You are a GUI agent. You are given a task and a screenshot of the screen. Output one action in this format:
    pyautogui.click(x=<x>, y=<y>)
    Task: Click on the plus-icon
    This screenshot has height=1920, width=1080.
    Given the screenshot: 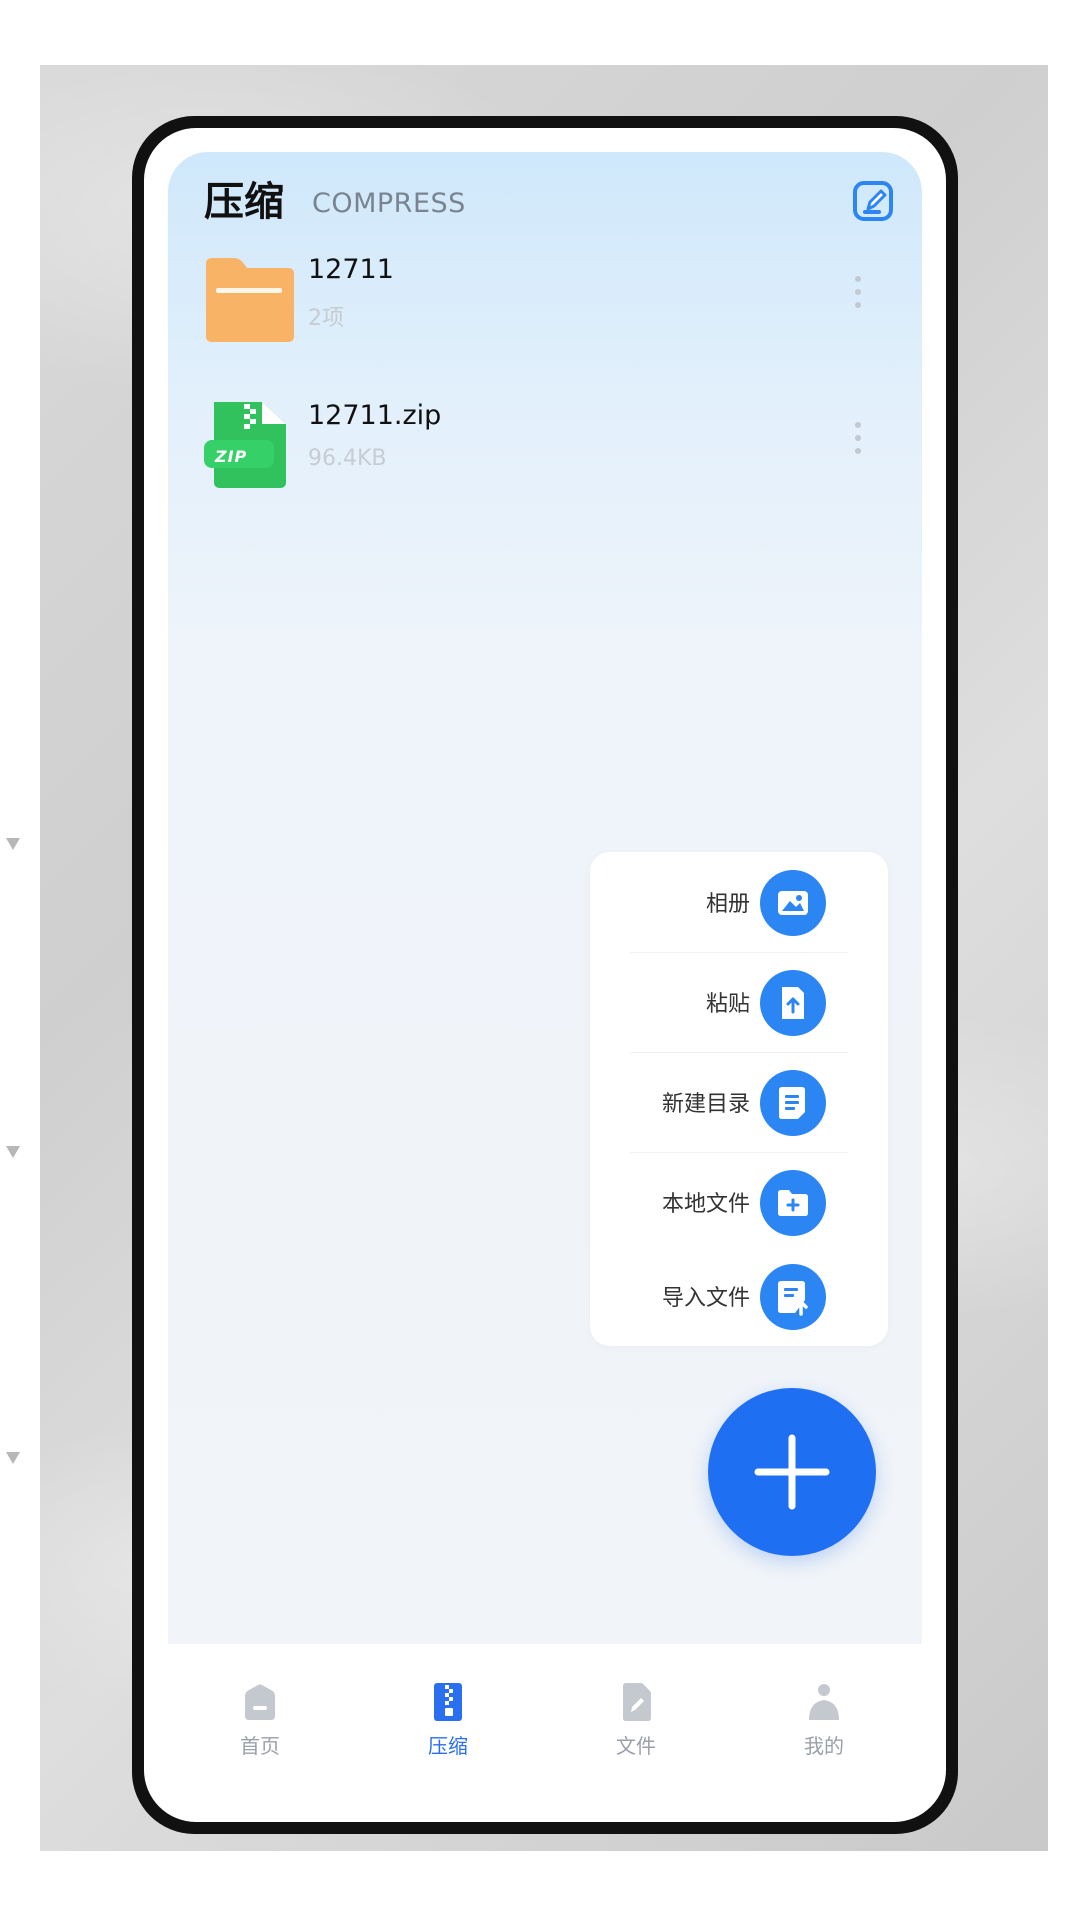 What is the action you would take?
    pyautogui.click(x=792, y=1472)
    